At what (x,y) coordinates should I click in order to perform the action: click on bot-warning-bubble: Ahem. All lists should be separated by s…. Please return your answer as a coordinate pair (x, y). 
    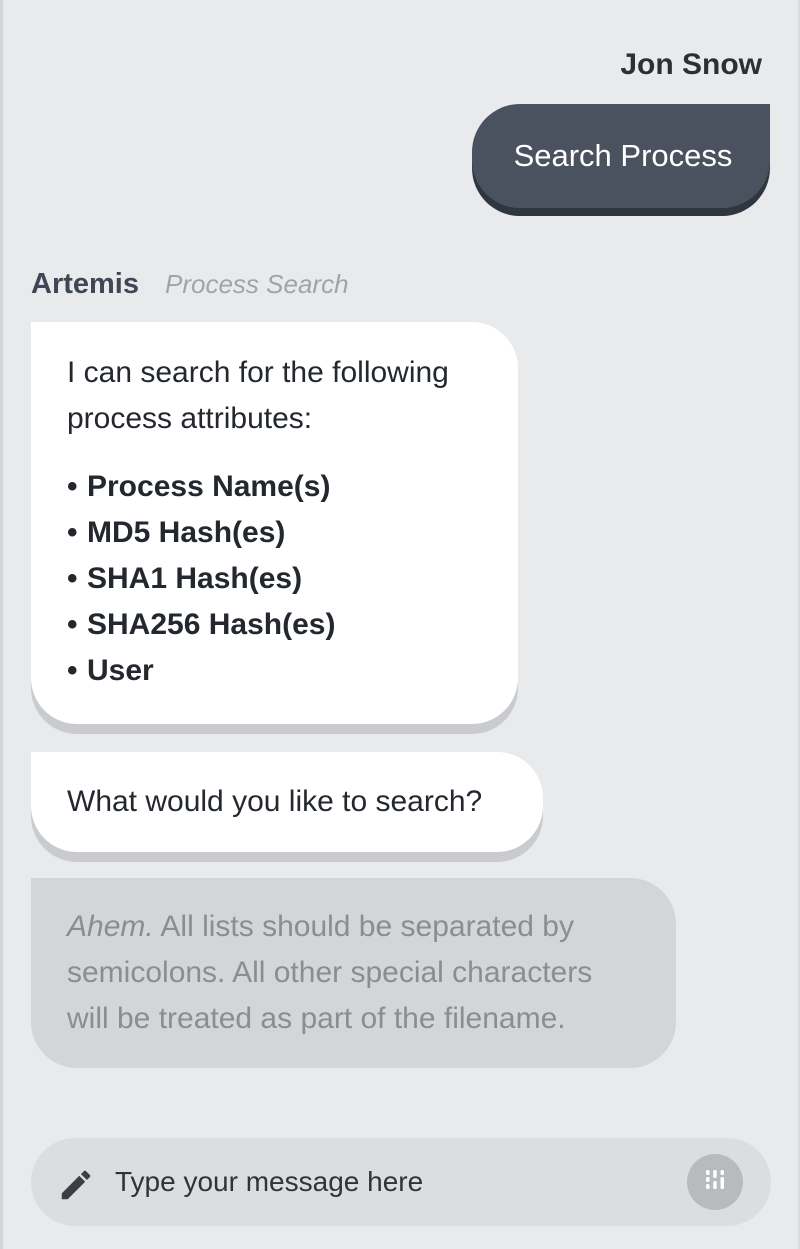
    Looking at the image, I should click on (353, 973).